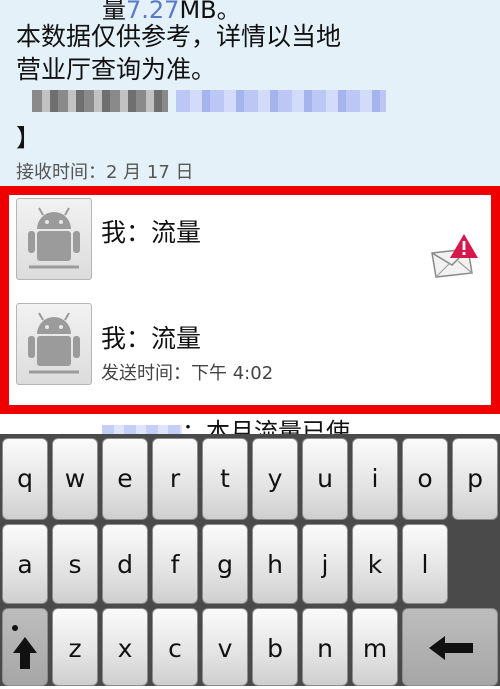 This screenshot has width=500, height=689. I want to click on delete-key, so click(450, 647).